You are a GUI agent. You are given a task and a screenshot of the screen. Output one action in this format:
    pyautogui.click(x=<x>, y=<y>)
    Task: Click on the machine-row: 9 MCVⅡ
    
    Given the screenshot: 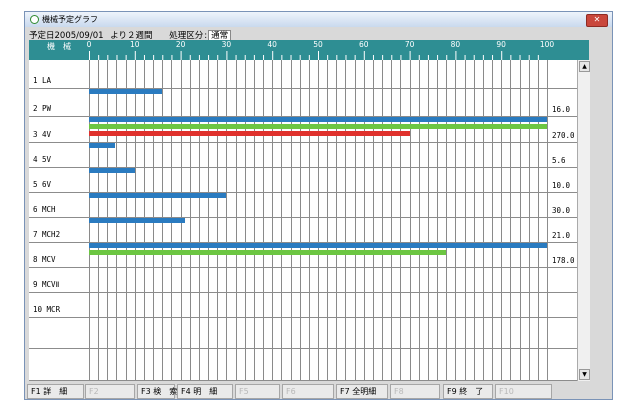 What is the action you would take?
    pyautogui.click(x=288, y=280)
    